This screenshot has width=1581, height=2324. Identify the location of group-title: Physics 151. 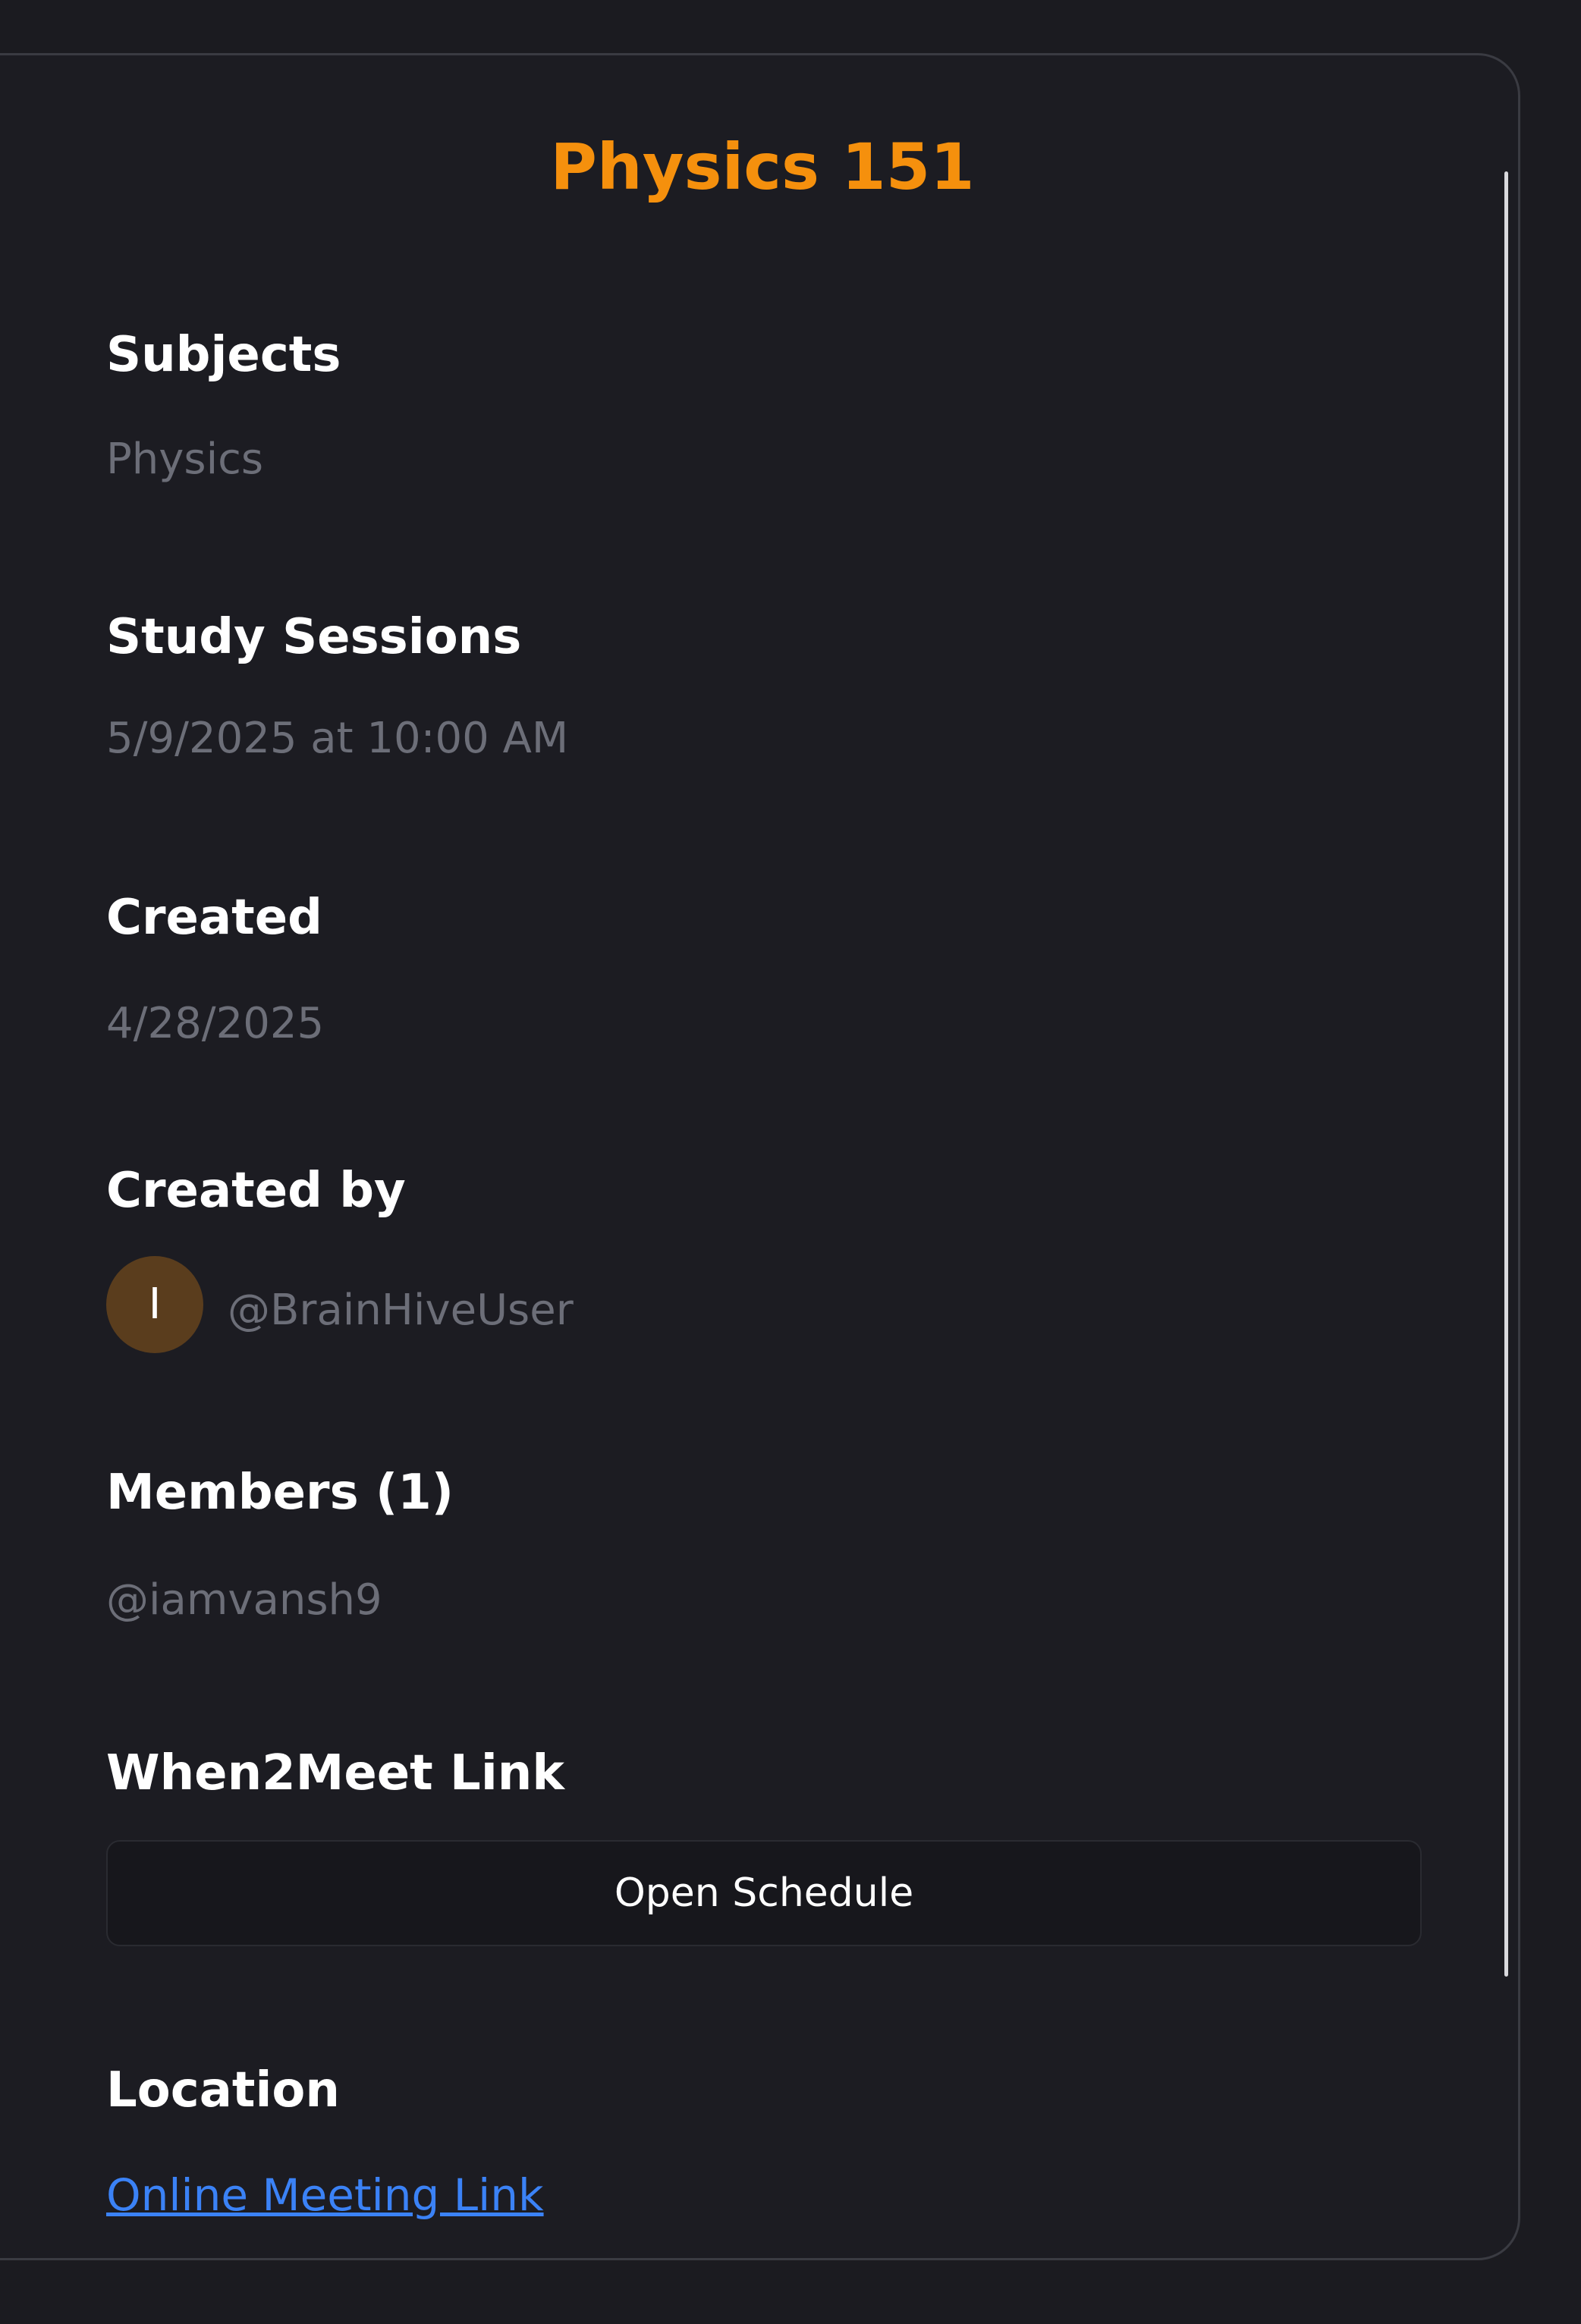
(762, 167).